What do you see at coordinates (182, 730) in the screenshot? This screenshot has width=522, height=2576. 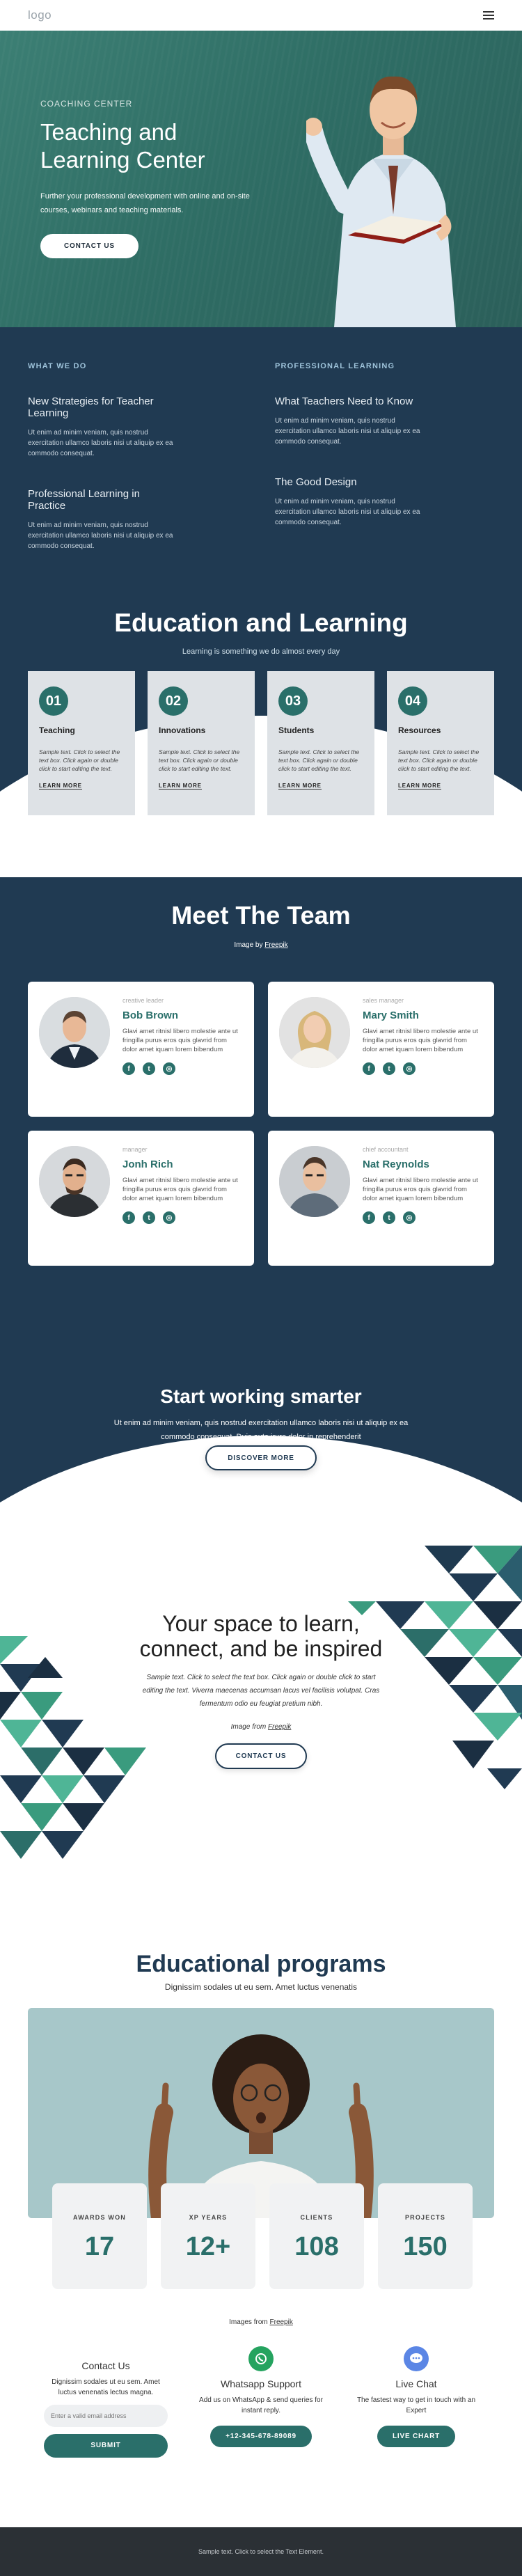 I see `card-title: Innovations` at bounding box center [182, 730].